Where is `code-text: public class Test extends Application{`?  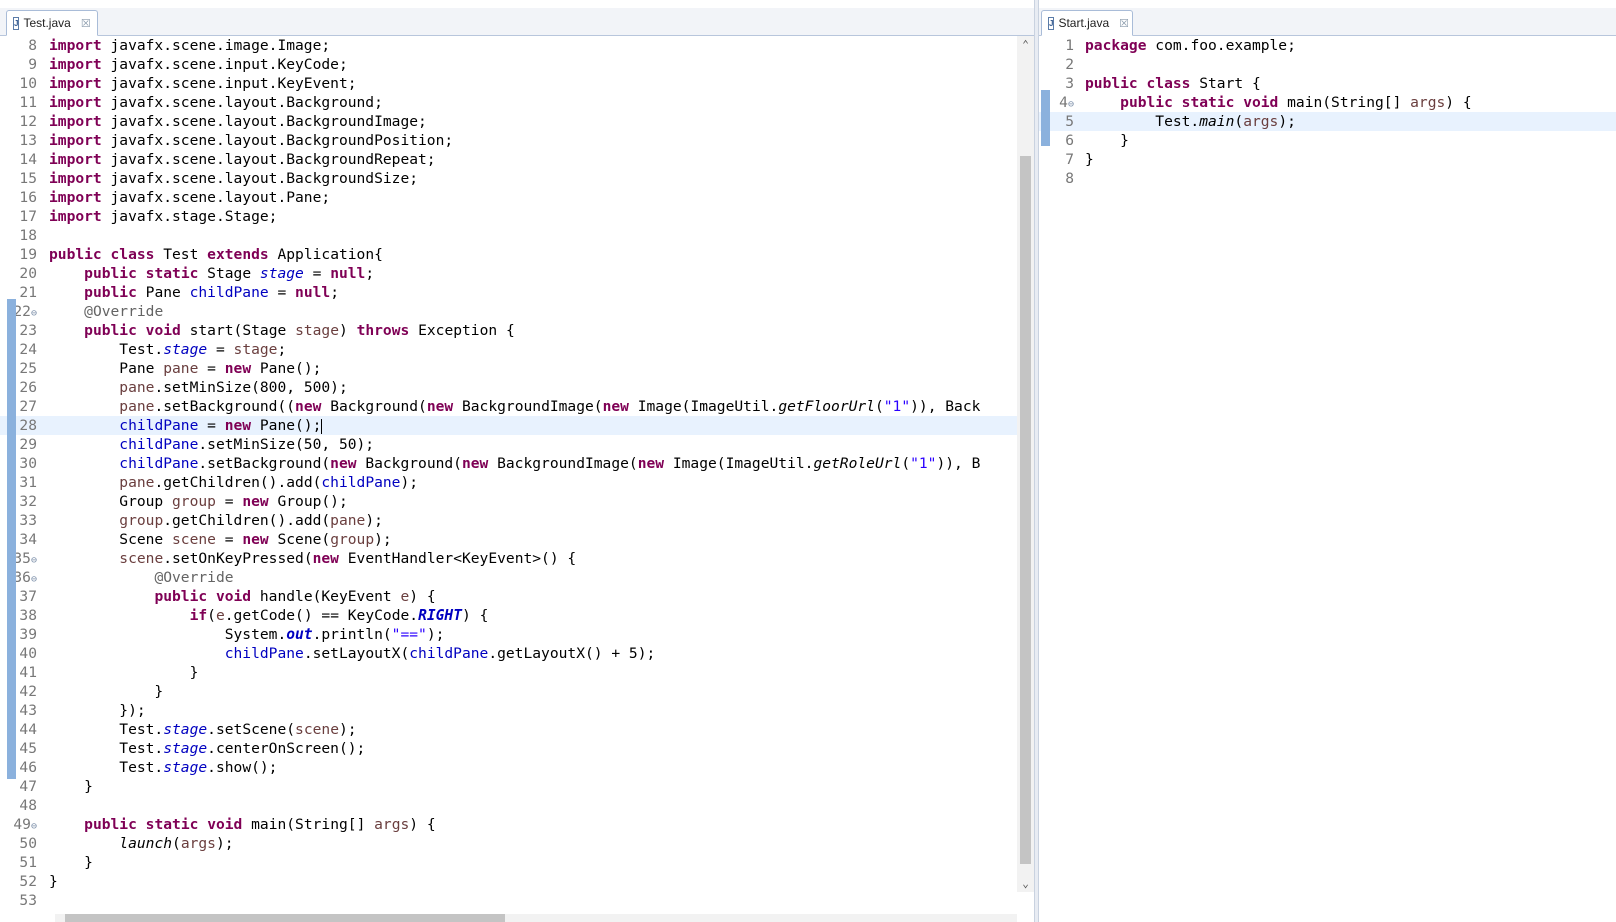 code-text: public class Test extends Application{ is located at coordinates (216, 254).